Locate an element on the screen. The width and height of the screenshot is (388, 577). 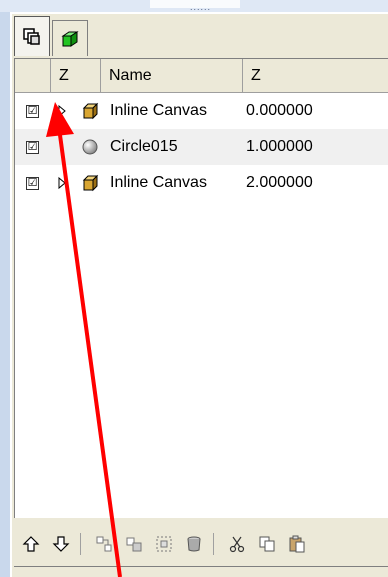
column-headers: Z Name Z is located at coordinates (201, 76).